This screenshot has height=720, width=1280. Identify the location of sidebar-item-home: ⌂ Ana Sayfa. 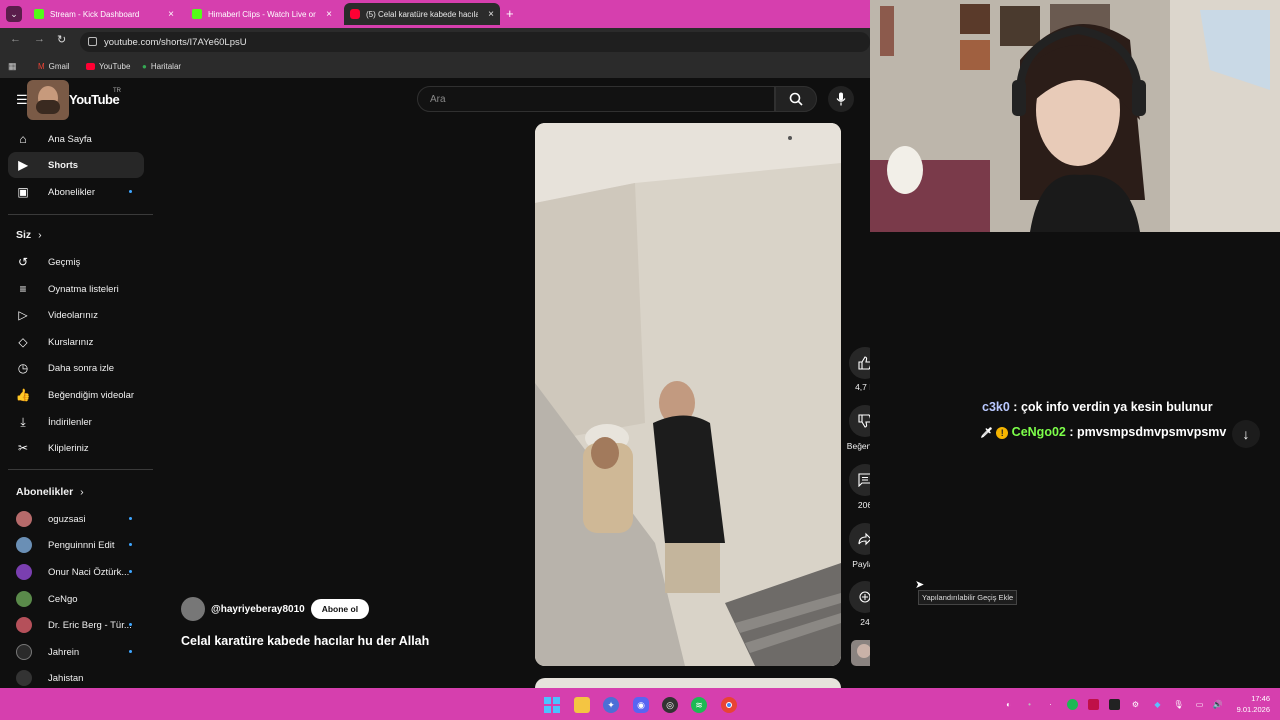
(76, 139).